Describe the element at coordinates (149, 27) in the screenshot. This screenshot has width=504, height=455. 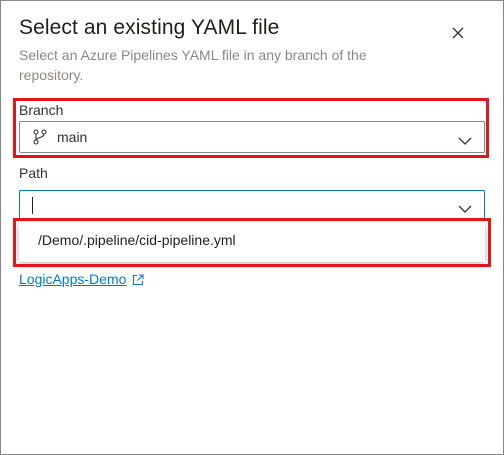
I see `dialog-title: Select an existing YAML file` at that location.